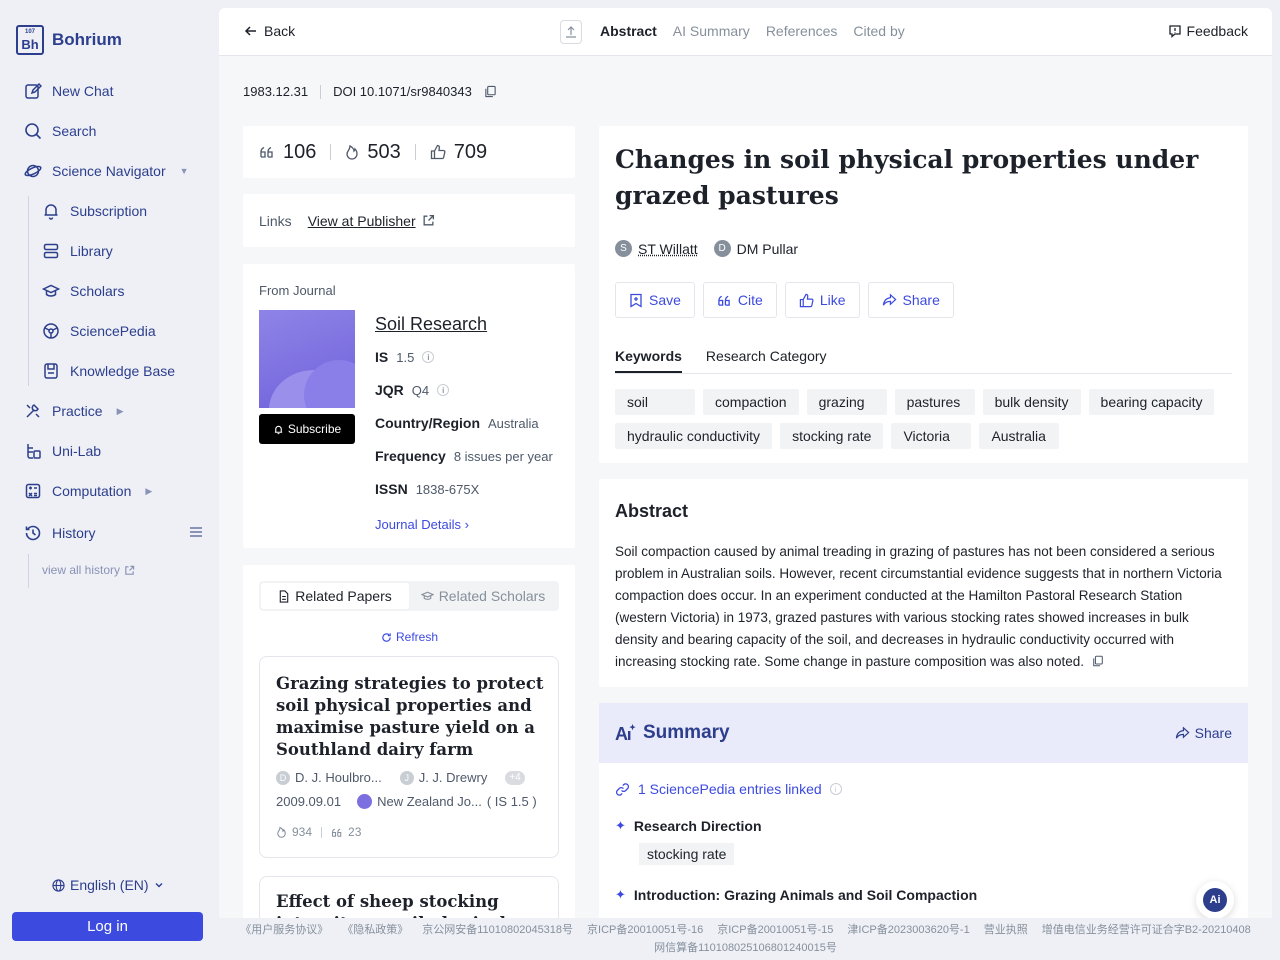 Image resolution: width=1280 pixels, height=960 pixels. What do you see at coordinates (405, 357) in the screenshot?
I see `journal-is: IS 1.5 i` at bounding box center [405, 357].